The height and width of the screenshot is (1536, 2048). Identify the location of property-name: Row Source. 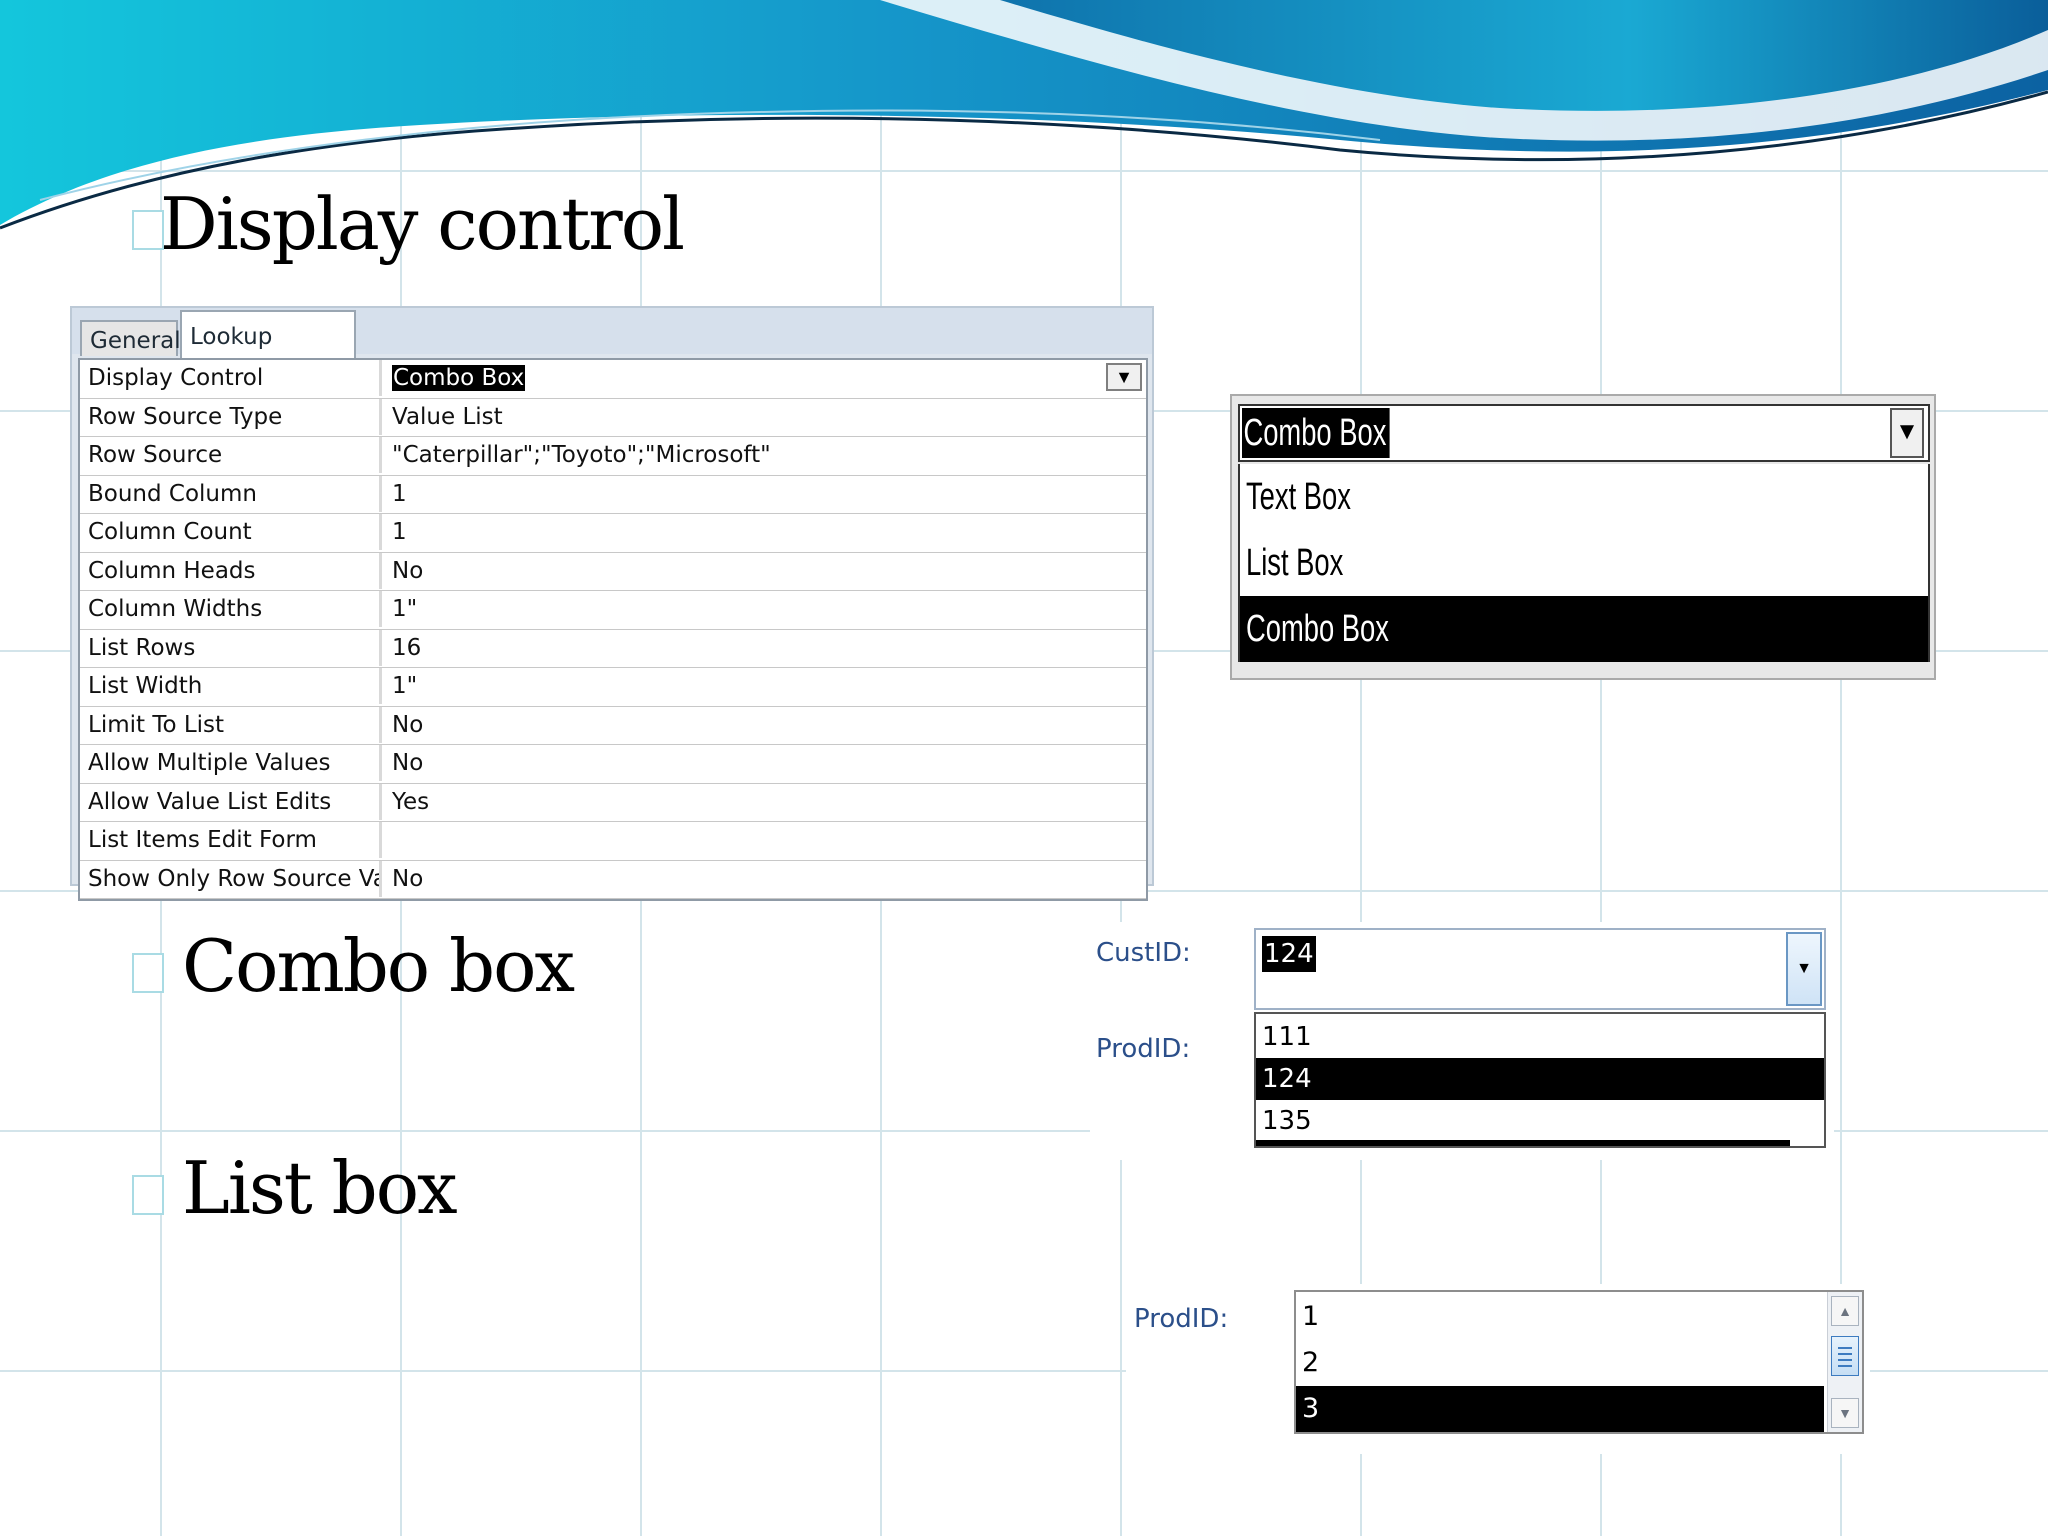
(231, 455).